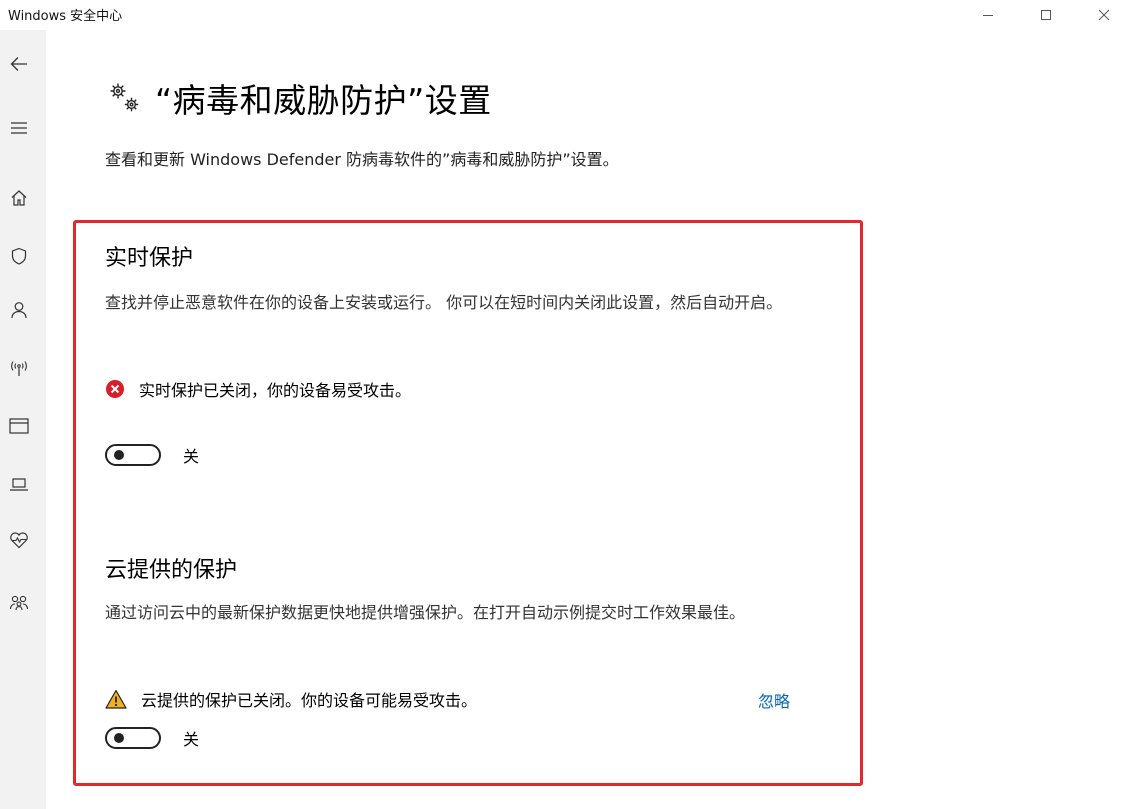  Describe the element at coordinates (133, 738) in the screenshot. I see `cloud-protection-toggle` at that location.